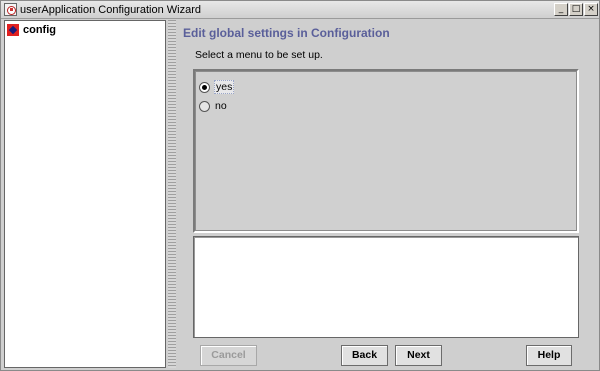 The height and width of the screenshot is (371, 600). I want to click on radio-label-yes: yes, so click(224, 87).